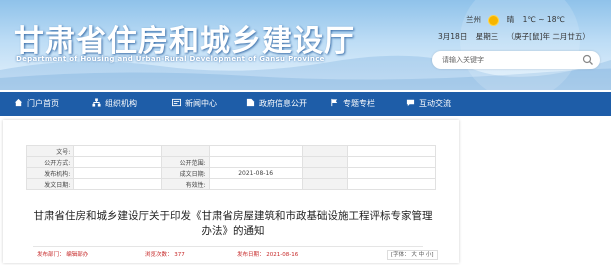 The image size is (611, 265). Describe the element at coordinates (453, 36) in the screenshot. I see `date-day: 3月18日` at that location.